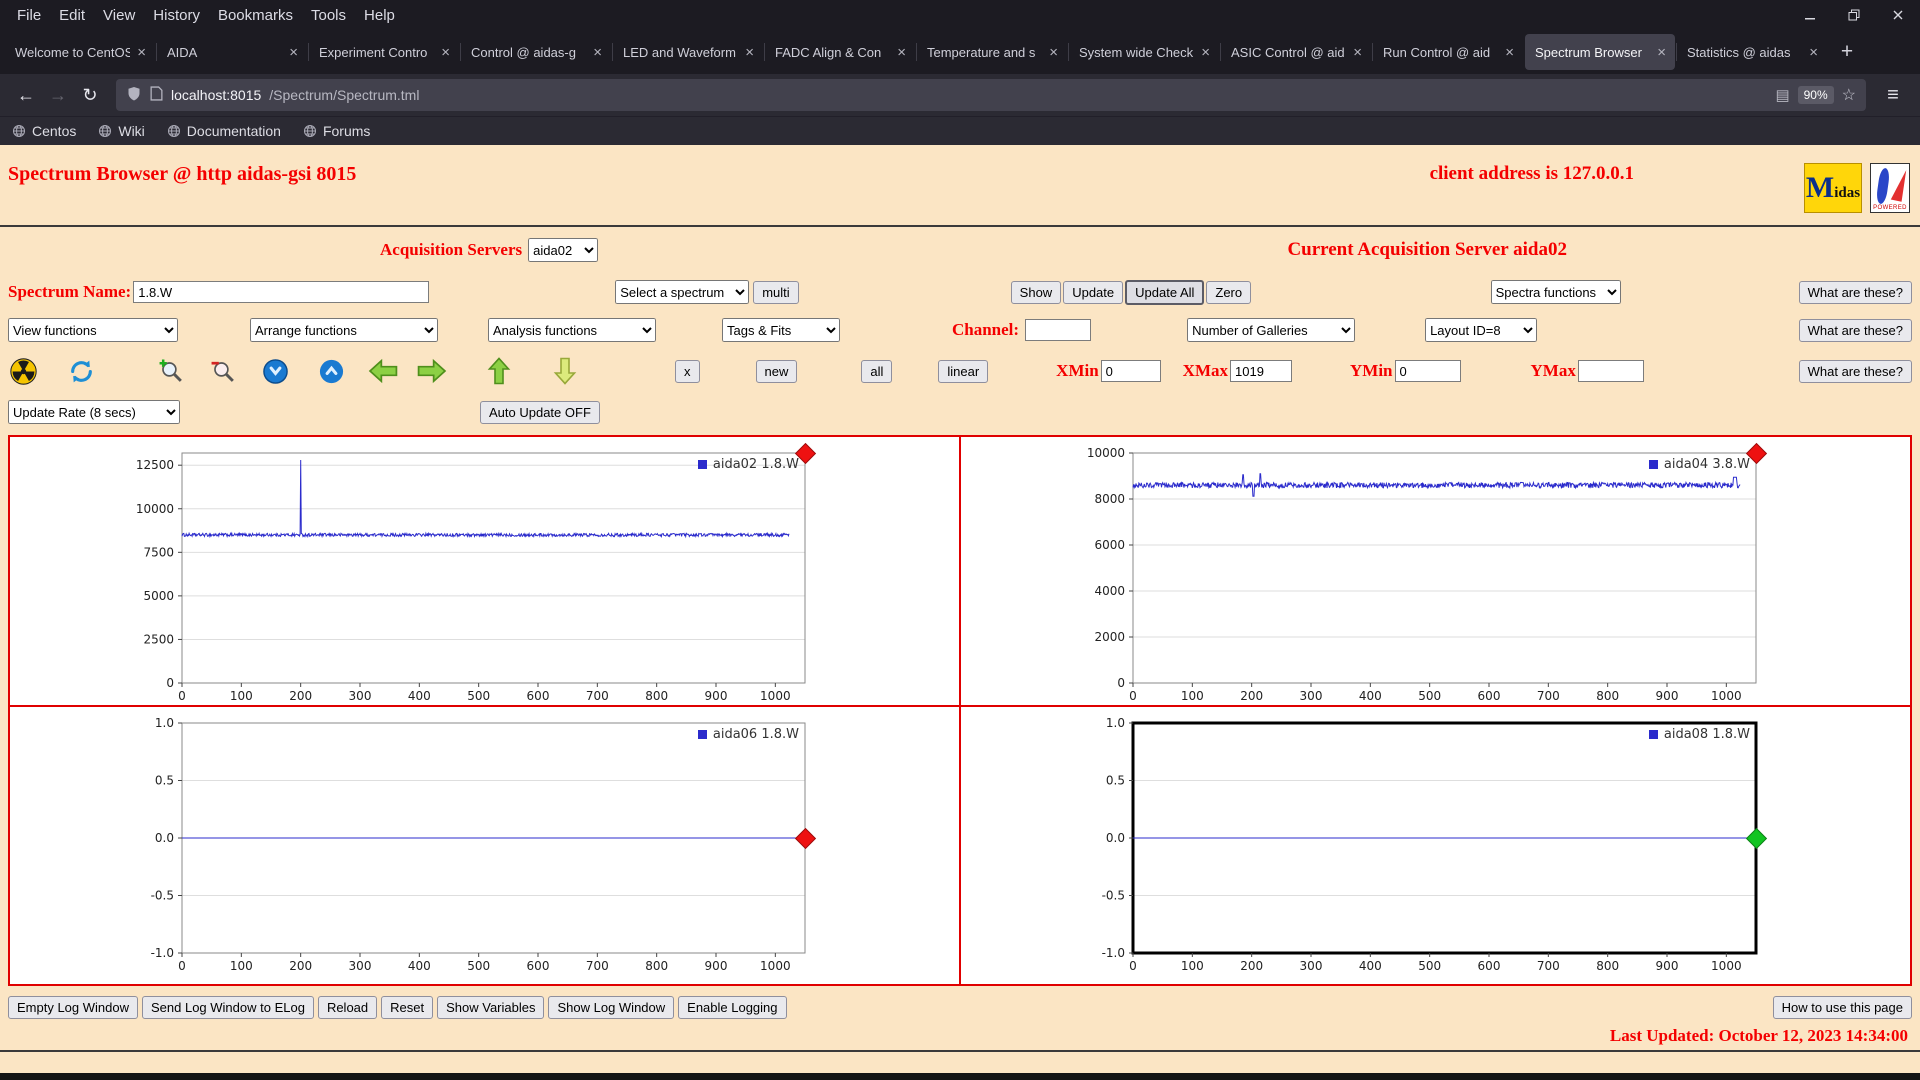 This screenshot has height=1080, width=1920. I want to click on bookmark-wiki: Wiki, so click(121, 131).